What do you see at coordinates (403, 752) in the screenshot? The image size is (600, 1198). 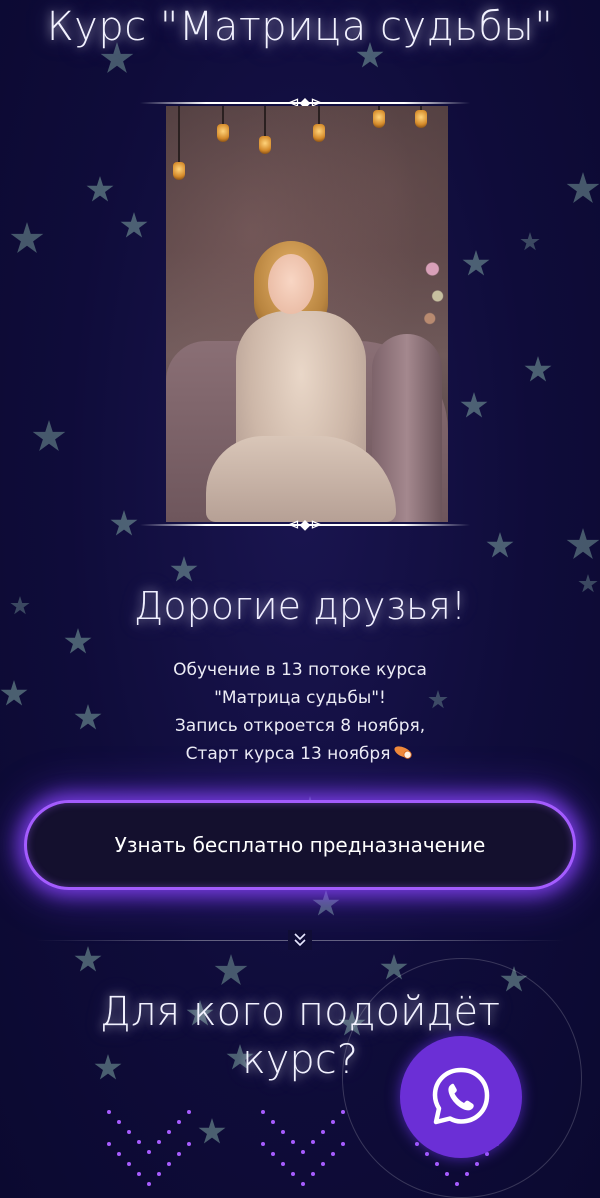 I see `comet-emoji-icon` at bounding box center [403, 752].